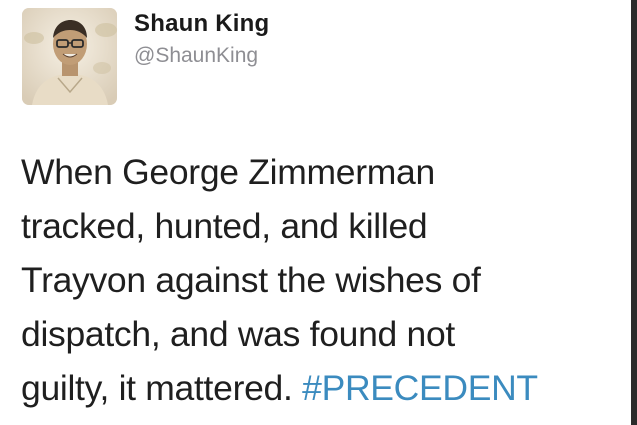  What do you see at coordinates (228, 172) in the screenshot?
I see `tweet-line: When George Zimmerman` at bounding box center [228, 172].